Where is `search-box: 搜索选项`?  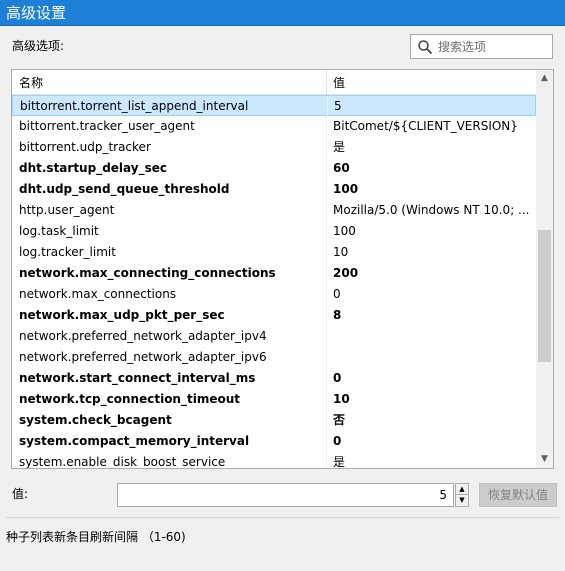
search-box: 搜索选项 is located at coordinates (481, 46).